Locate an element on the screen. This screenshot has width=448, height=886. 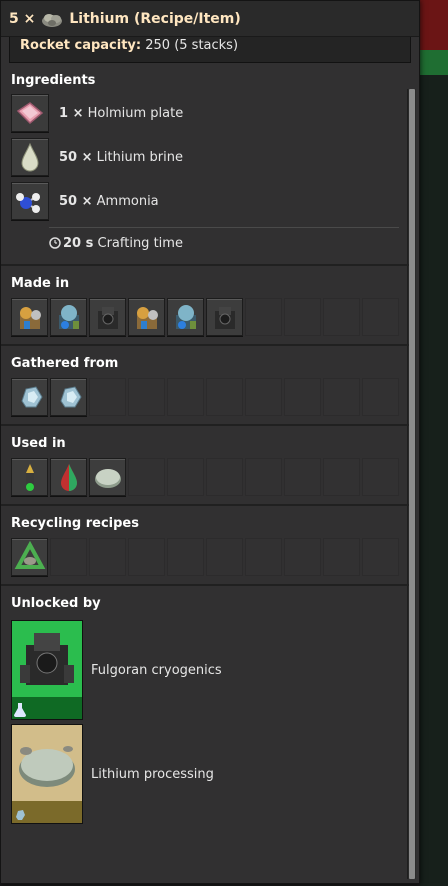
technology-item: Lithium processing is located at coordinates (205, 774).